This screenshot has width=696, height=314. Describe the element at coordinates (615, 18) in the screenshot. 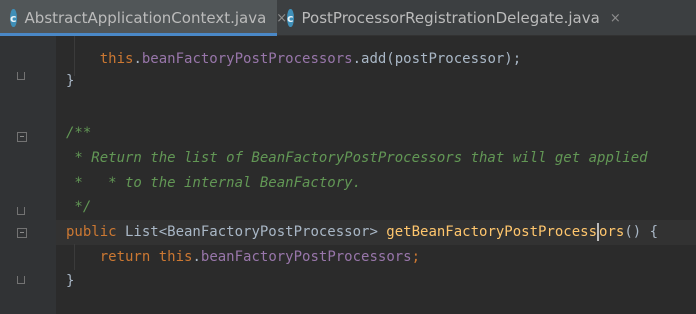

I see `close-icon: ×` at that location.